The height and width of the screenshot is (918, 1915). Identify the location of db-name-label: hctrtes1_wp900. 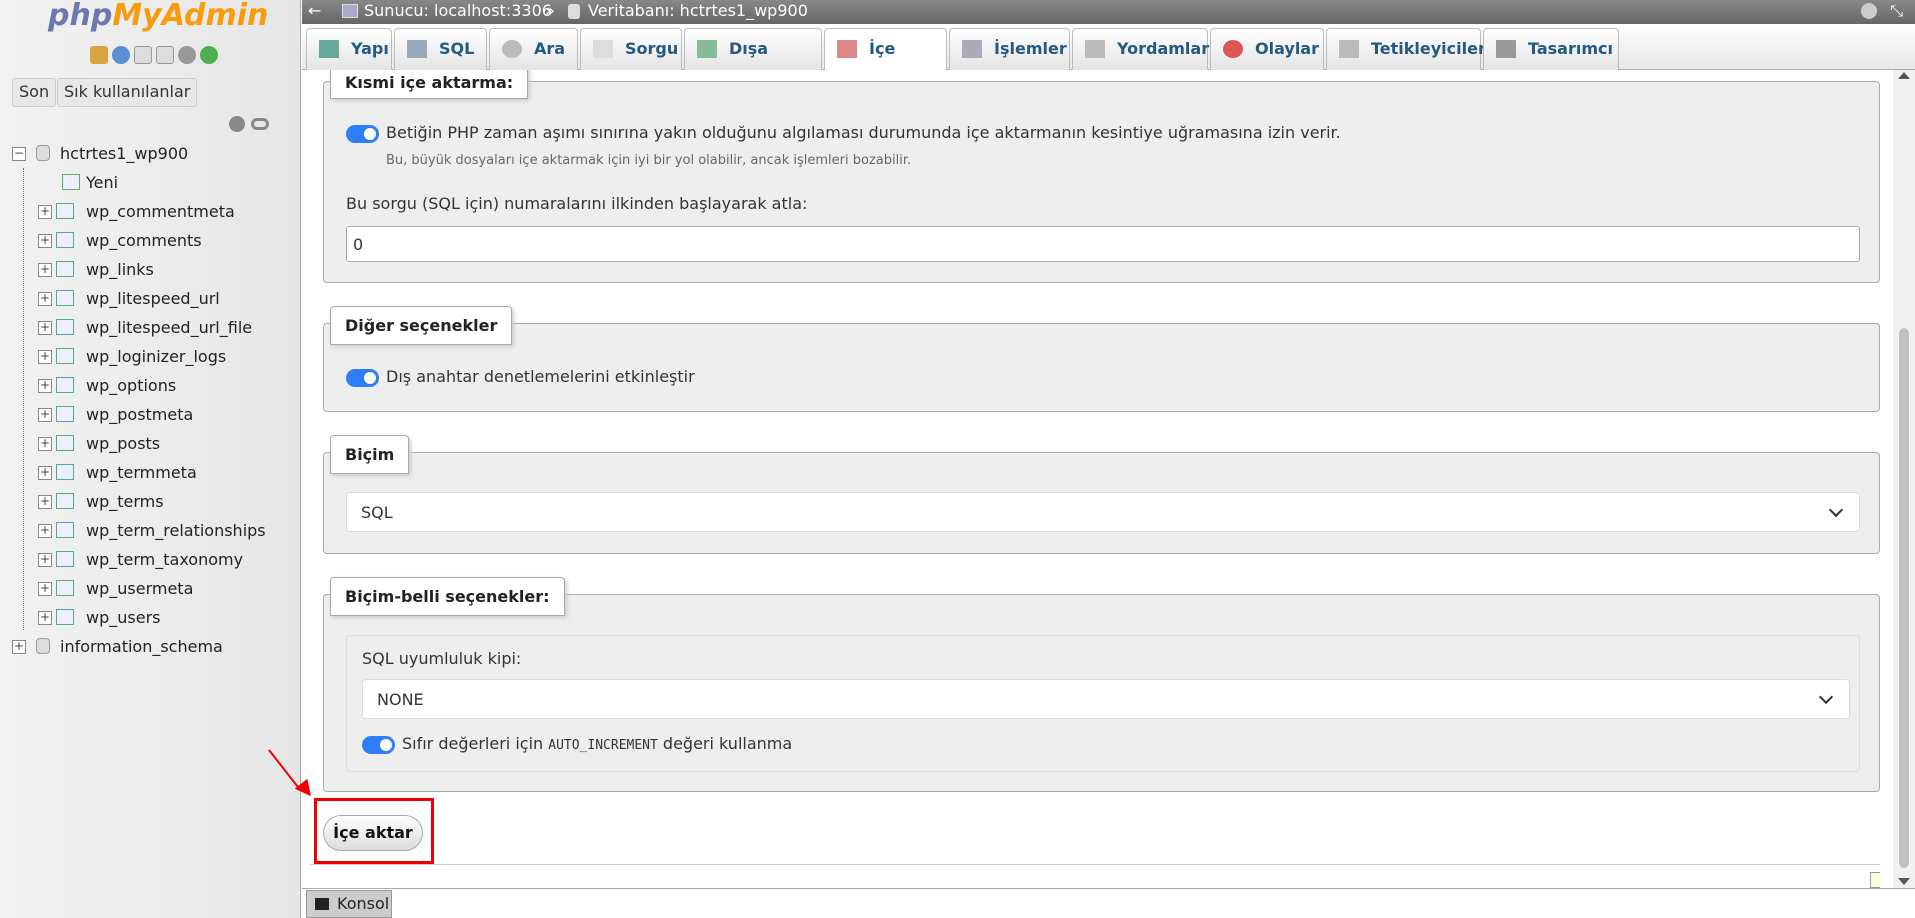
(124, 154).